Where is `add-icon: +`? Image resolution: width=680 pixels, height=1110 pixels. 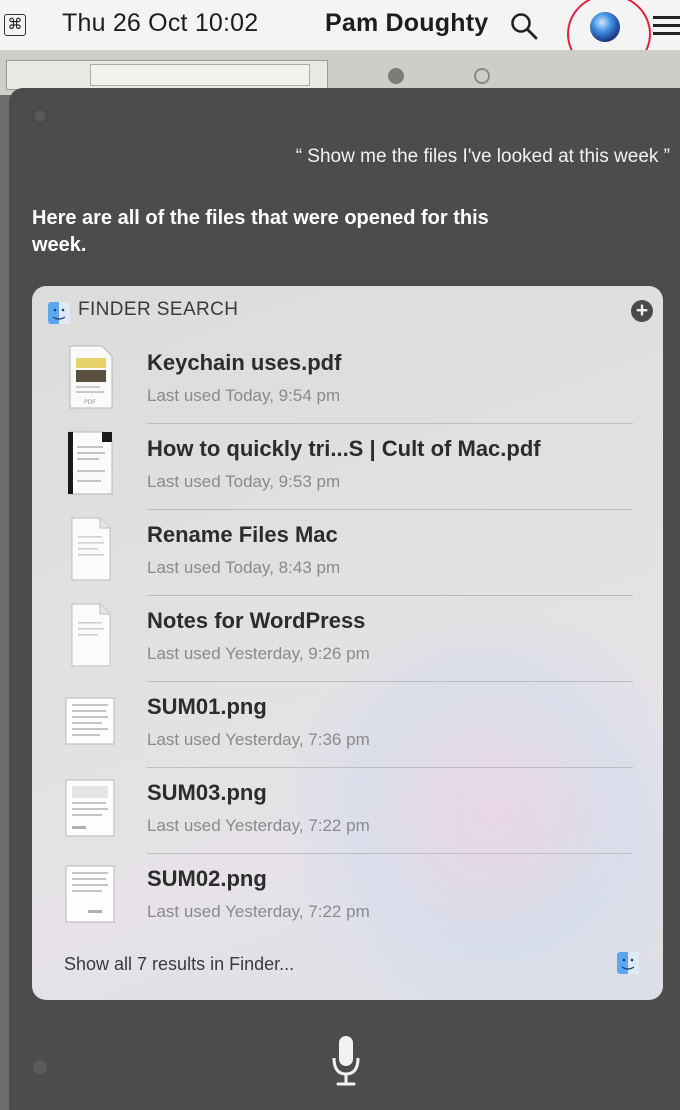 add-icon: + is located at coordinates (642, 311).